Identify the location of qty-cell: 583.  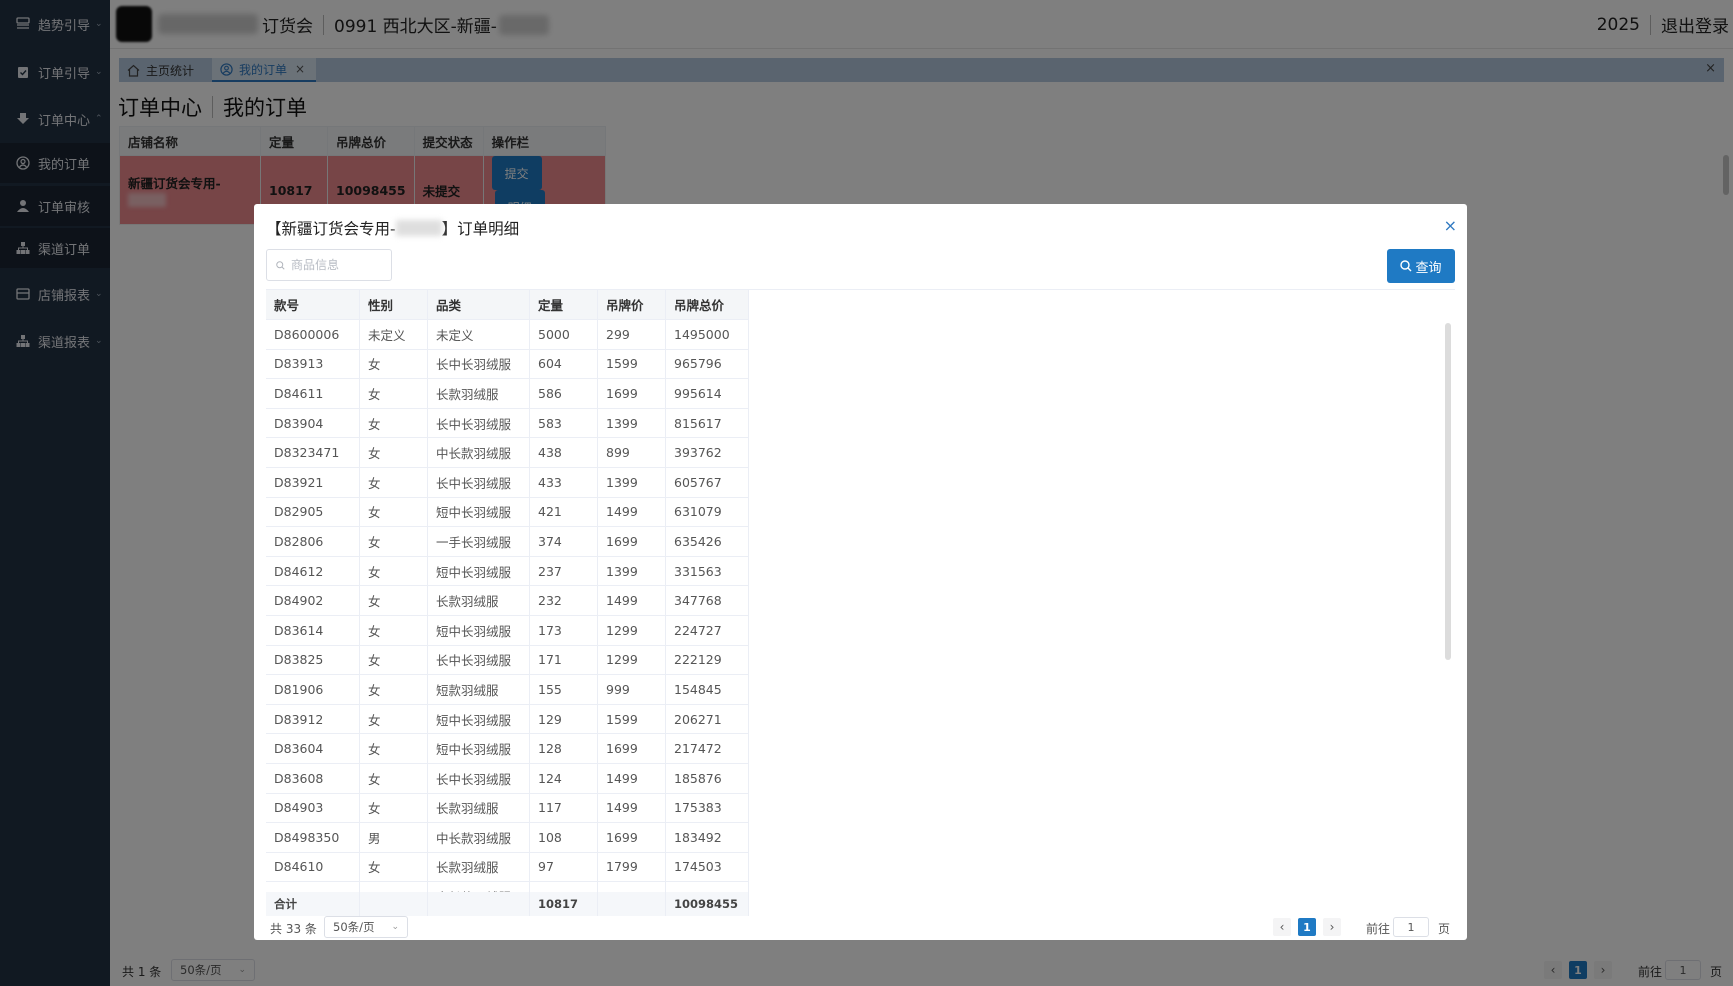
(563, 423).